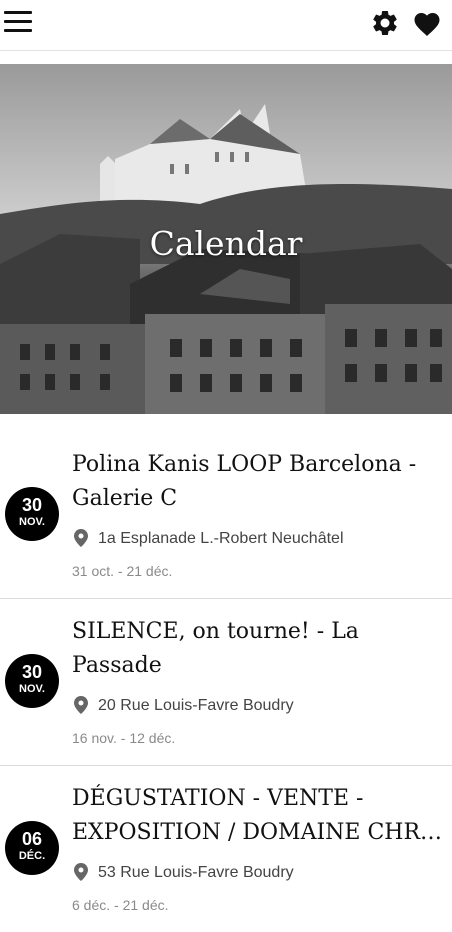 The height and width of the screenshot is (932, 452). I want to click on event-dates: 31 oct. - 21 déc., so click(122, 571).